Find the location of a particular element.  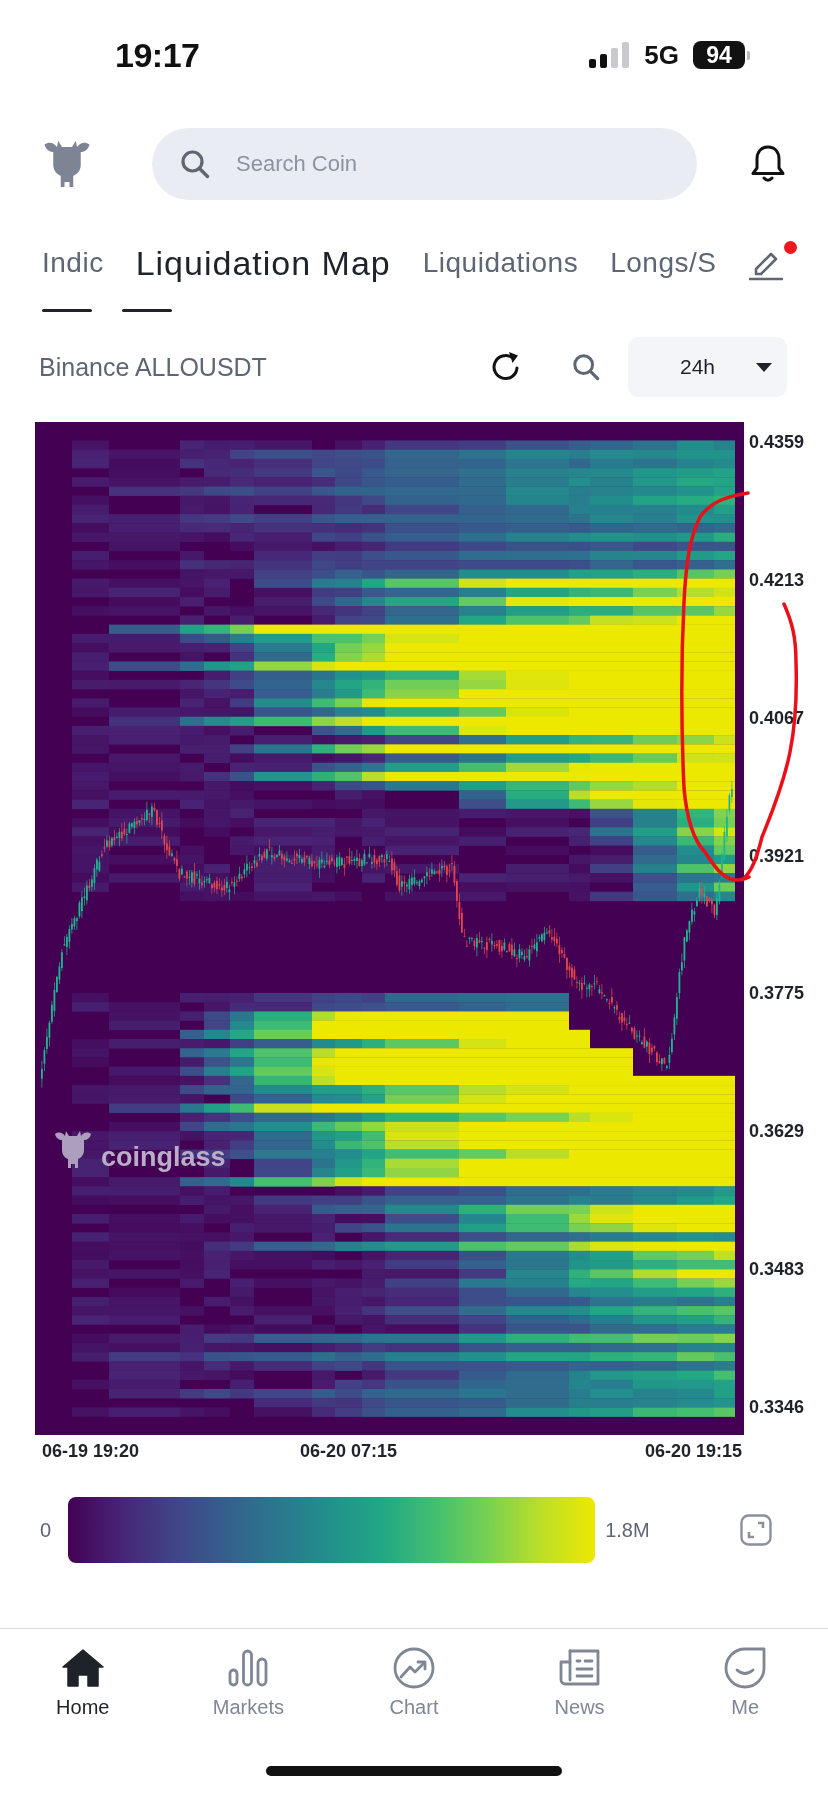

battery-cap-icon is located at coordinates (748, 55).